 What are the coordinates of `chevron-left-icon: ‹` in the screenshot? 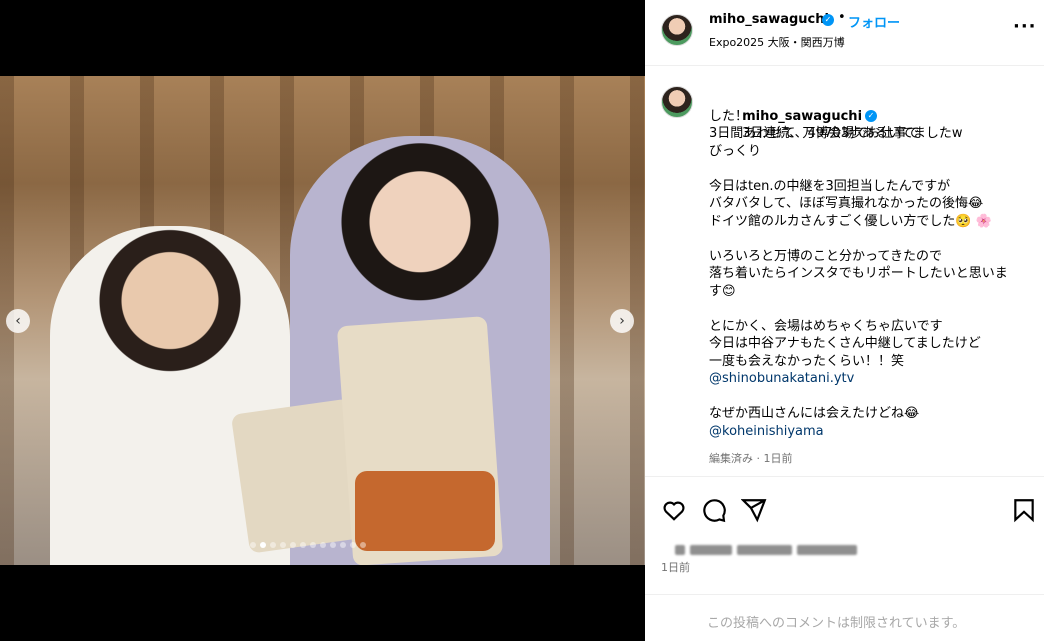 It's located at (18, 321).